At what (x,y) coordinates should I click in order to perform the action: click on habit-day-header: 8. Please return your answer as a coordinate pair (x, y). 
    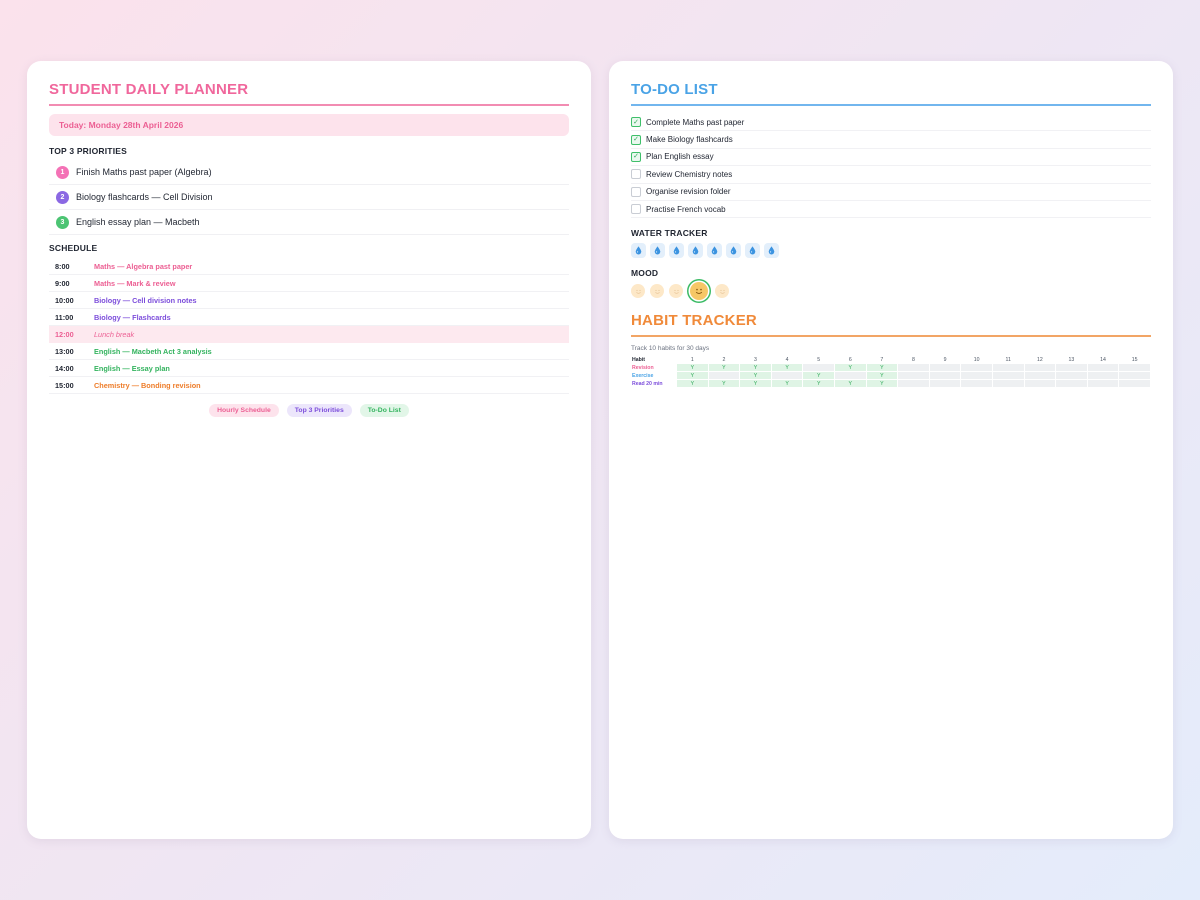
    Looking at the image, I should click on (913, 359).